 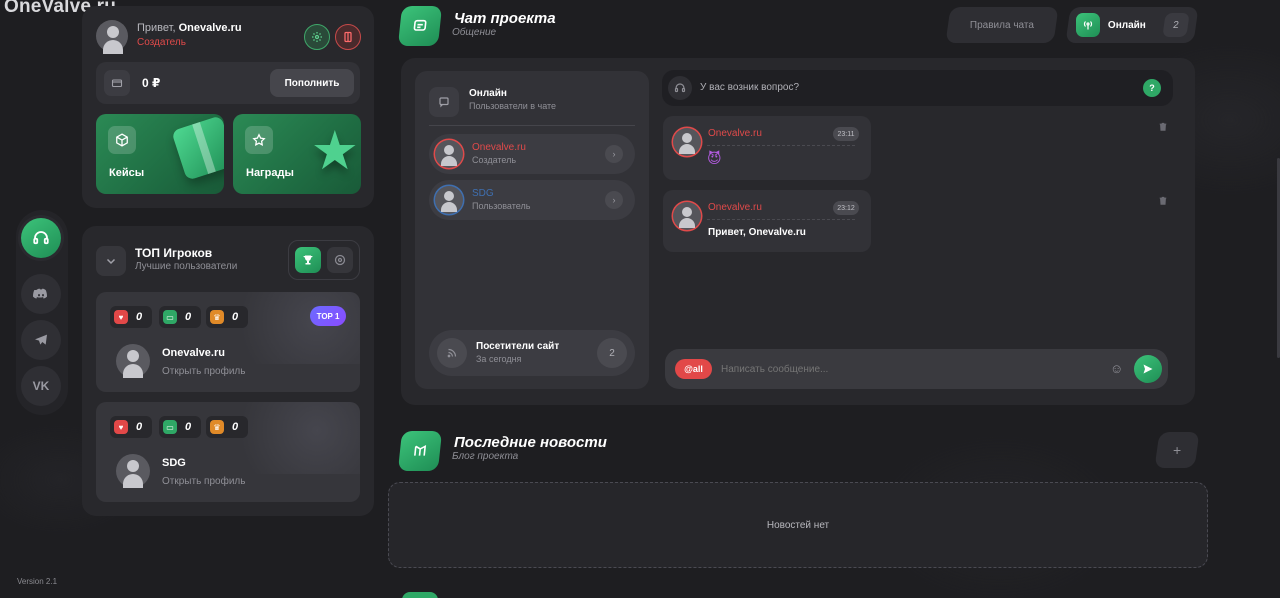 I want to click on stat-trophies: ♛ 0, so click(x=227, y=427).